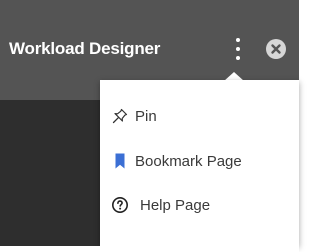 This screenshot has width=320, height=252. I want to click on menu-item-help-page: Help Page, so click(199, 205).